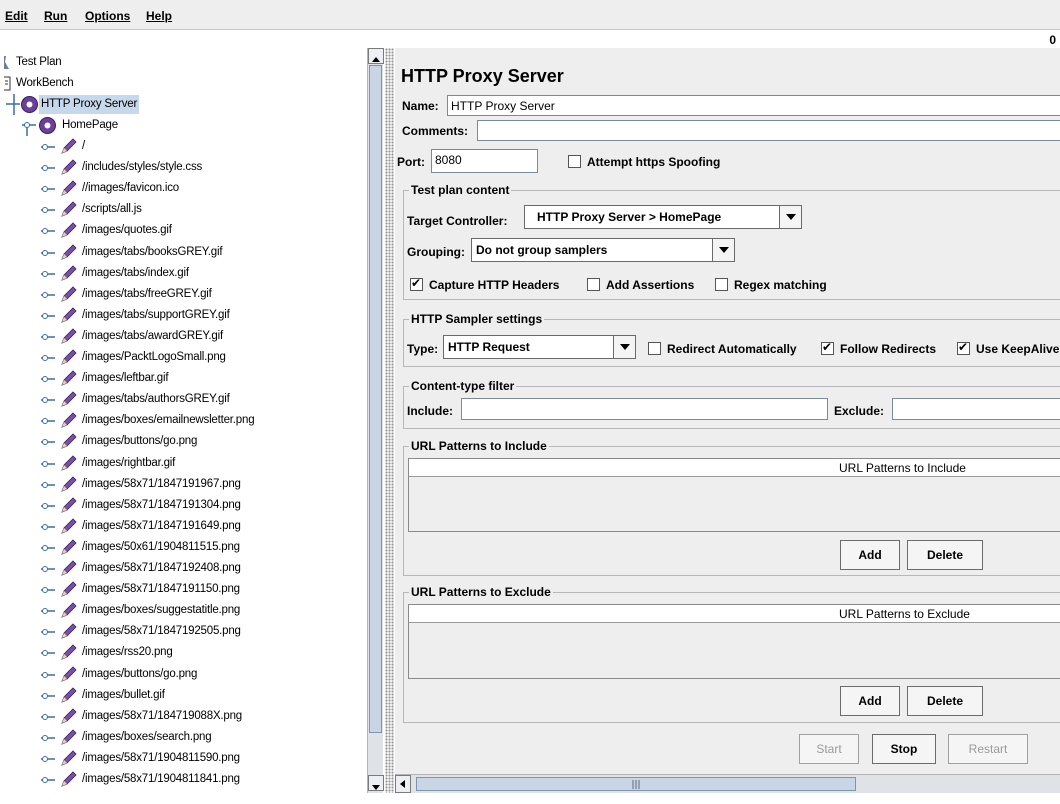  What do you see at coordinates (186, 104) in the screenshot?
I see `tree-node-http-proxy-server: HTTP Proxy Server` at bounding box center [186, 104].